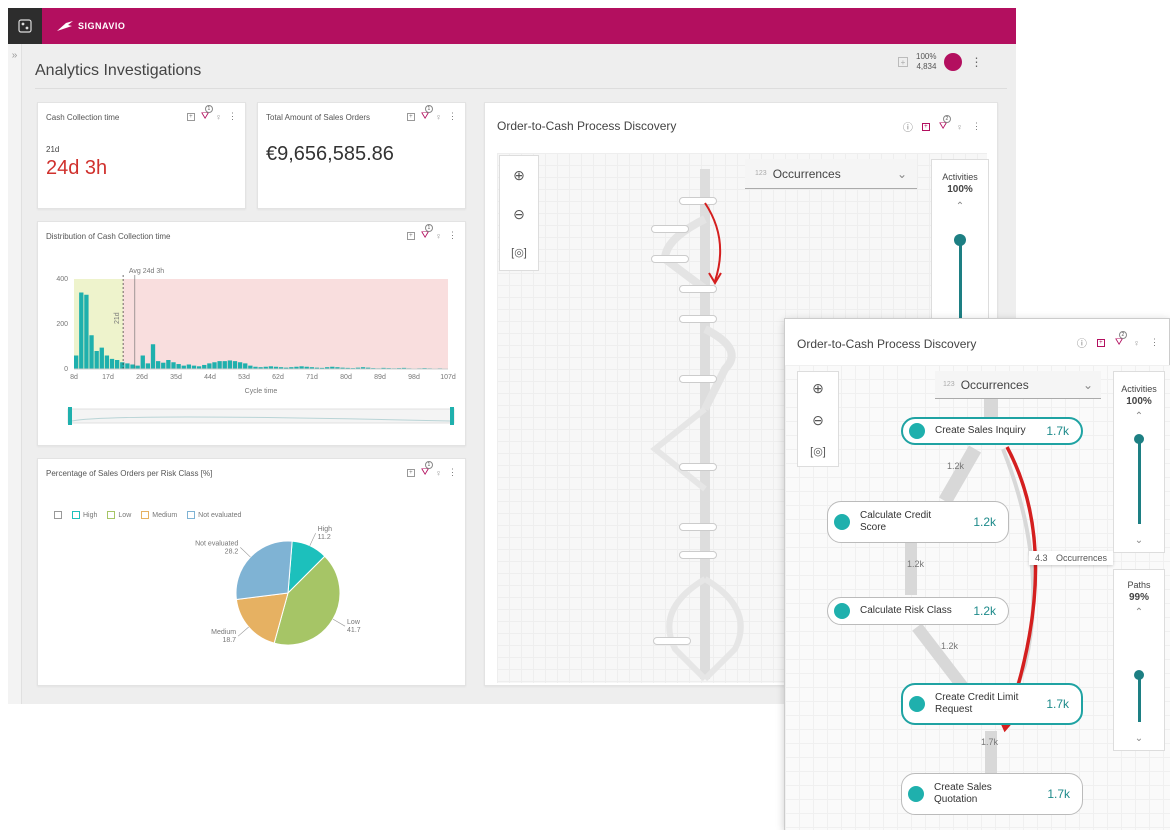 The height and width of the screenshot is (830, 1170). Describe the element at coordinates (887, 344) in the screenshot. I see `panel-title: Order-to-Cash Process Discovery` at that location.